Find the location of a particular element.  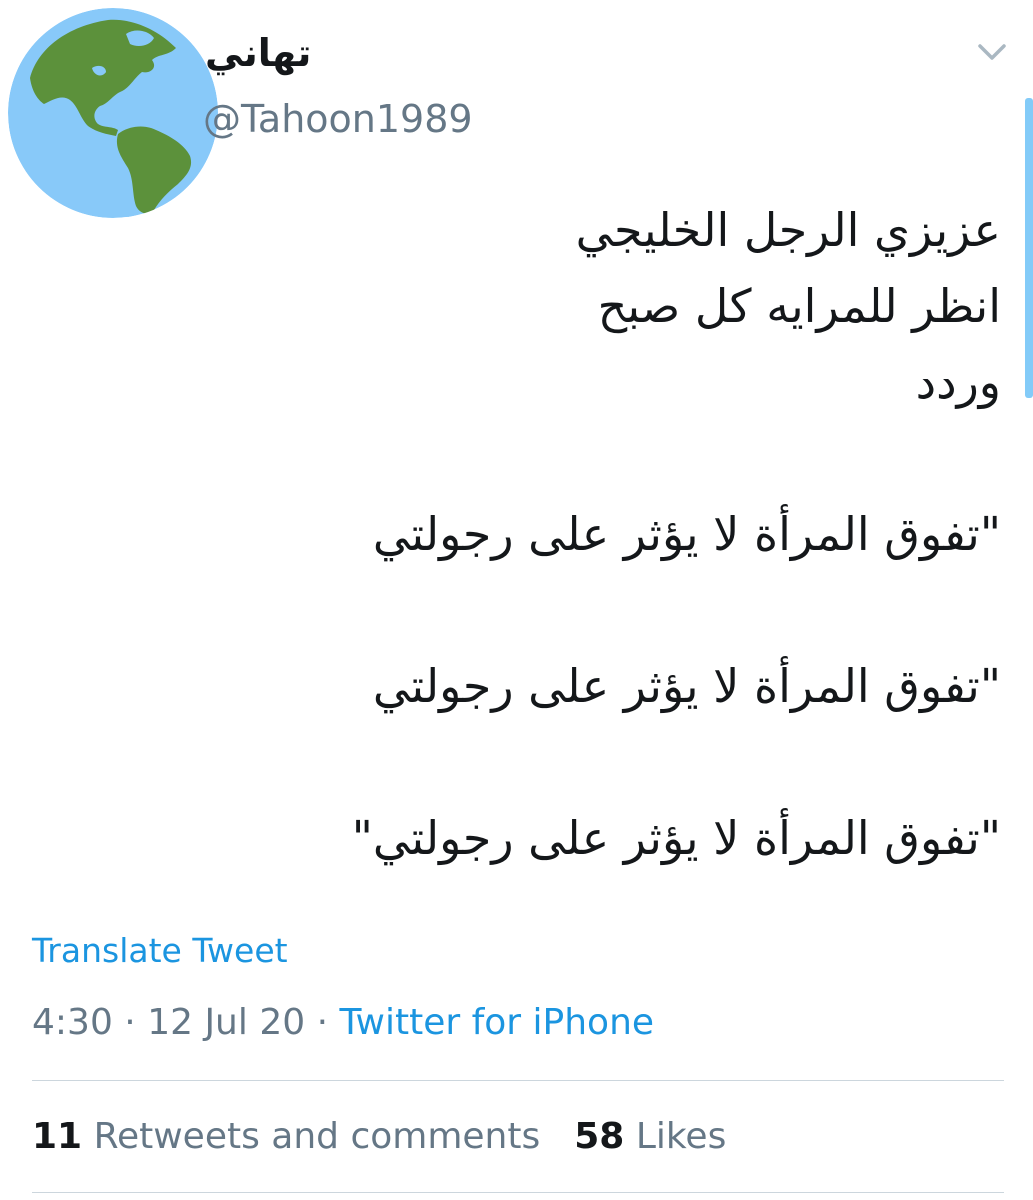

tweet-line: عزيزي الرجل الخليجي is located at coordinates (788, 230).